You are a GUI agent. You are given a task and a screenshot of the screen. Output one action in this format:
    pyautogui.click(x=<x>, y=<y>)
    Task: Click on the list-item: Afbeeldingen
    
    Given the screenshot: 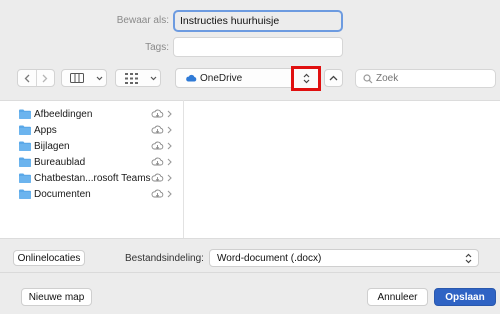 What is the action you would take?
    pyautogui.click(x=91, y=114)
    